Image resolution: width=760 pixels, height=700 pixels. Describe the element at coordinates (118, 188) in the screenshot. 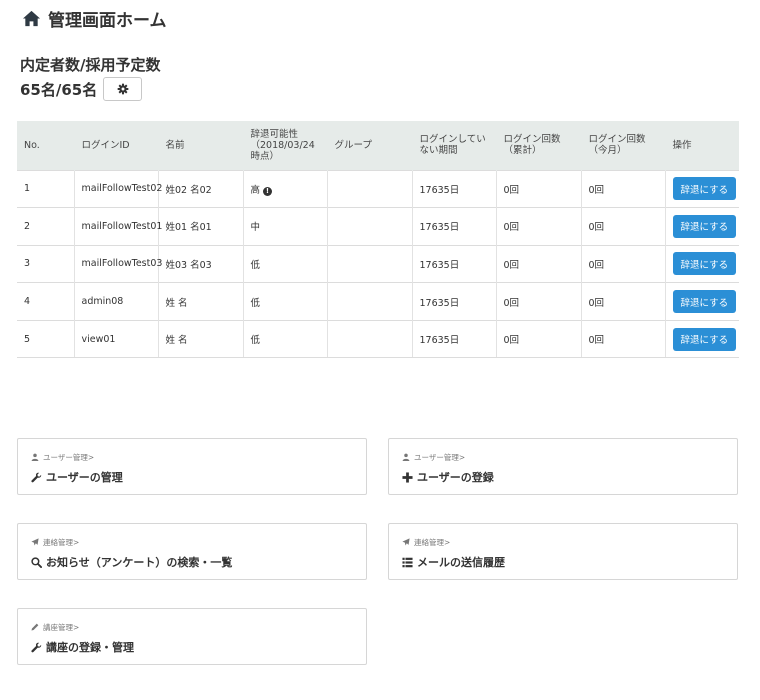

I see `cell-login-id: mailFollowTest02` at that location.